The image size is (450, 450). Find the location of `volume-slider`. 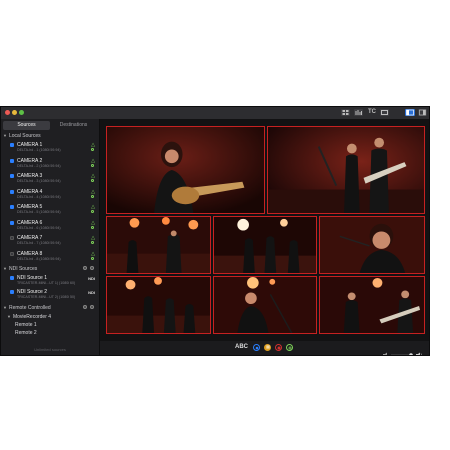

volume-slider is located at coordinates (403, 350).